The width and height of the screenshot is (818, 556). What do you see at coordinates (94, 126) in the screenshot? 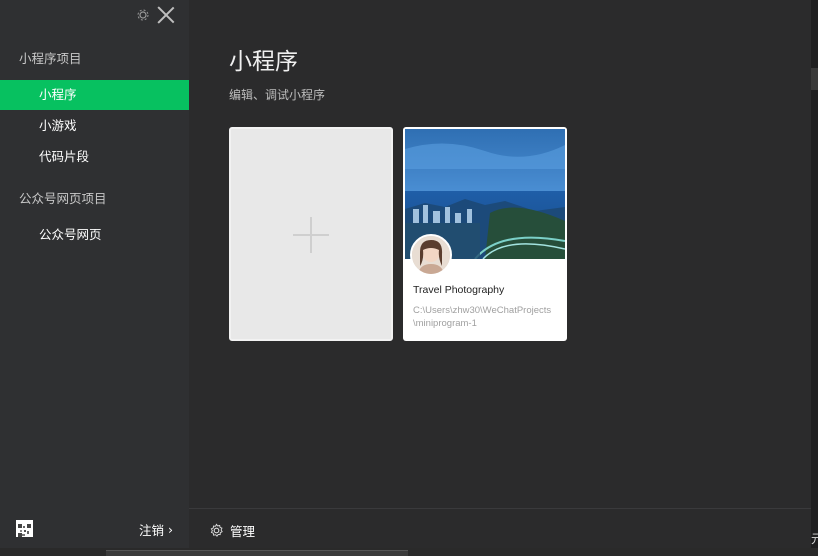
I see `sidebar-item-minigame: 小游戏` at bounding box center [94, 126].